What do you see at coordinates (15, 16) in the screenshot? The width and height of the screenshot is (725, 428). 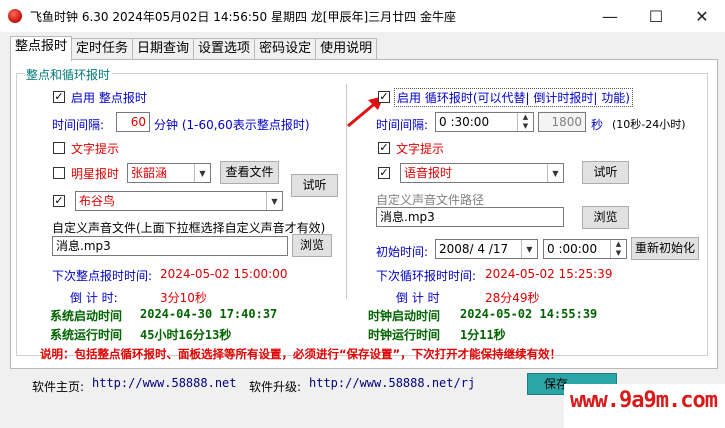 I see `app-icon` at bounding box center [15, 16].